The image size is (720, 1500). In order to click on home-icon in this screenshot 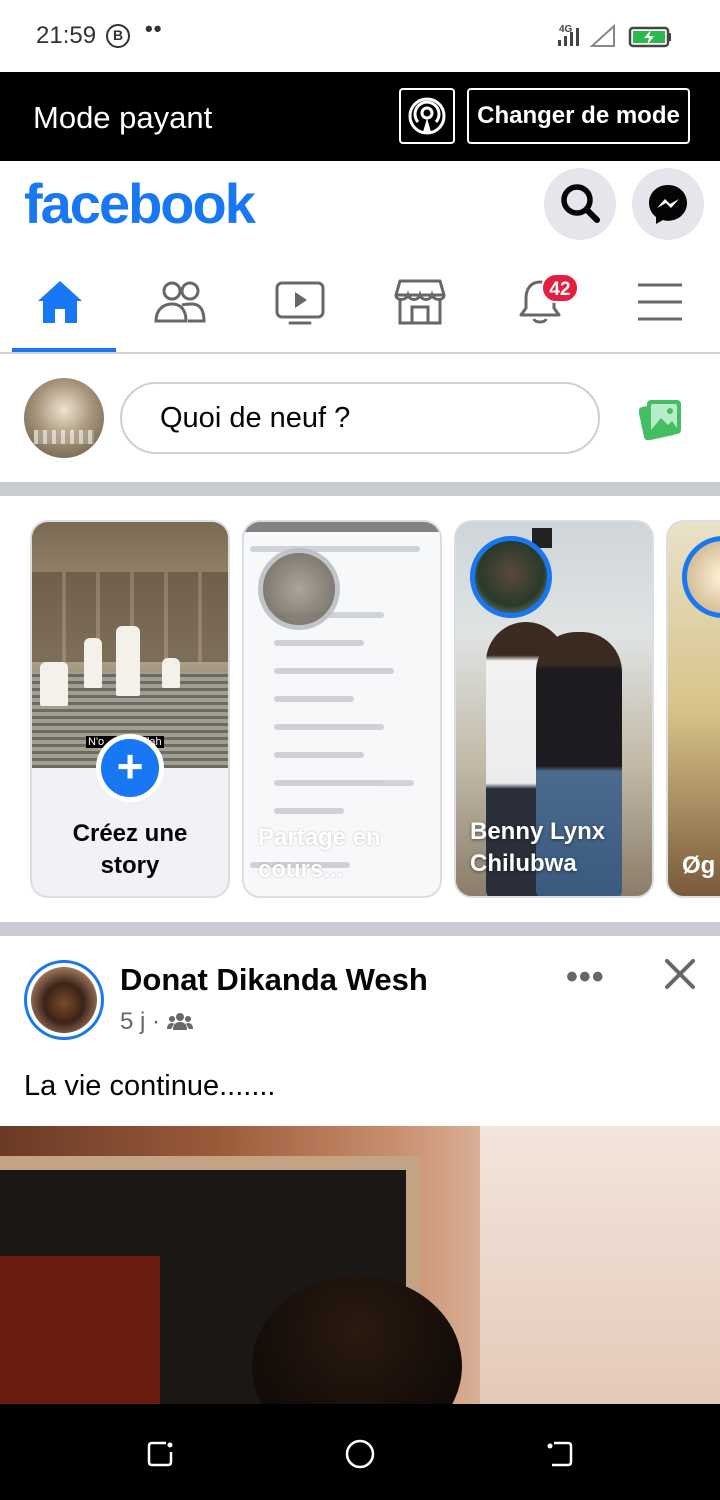, I will do `click(60, 302)`.